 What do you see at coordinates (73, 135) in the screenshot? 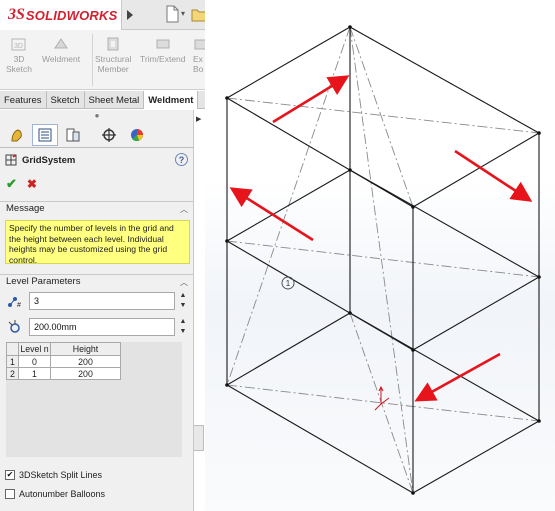
I see `configuration-manager-tab` at bounding box center [73, 135].